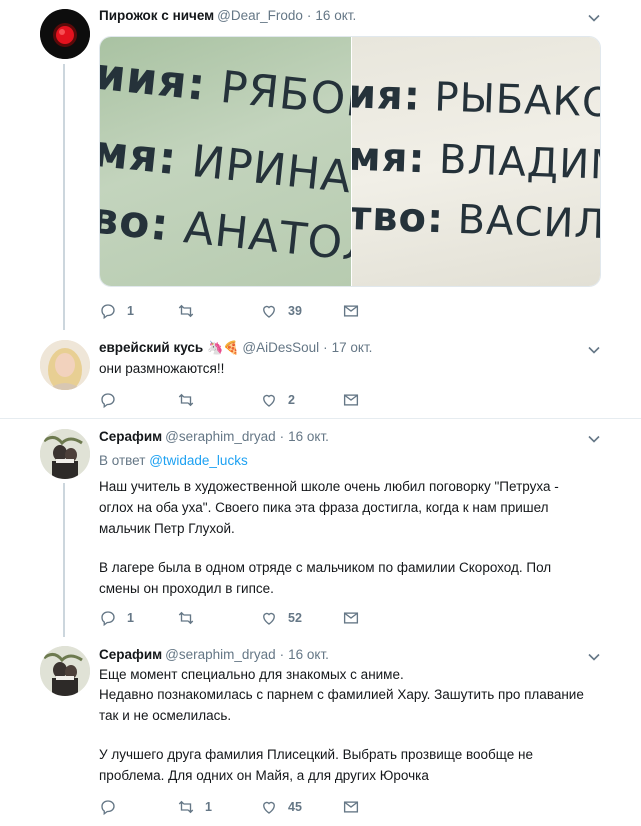 Image resolution: width=641 pixels, height=826 pixels. Describe the element at coordinates (295, 311) in the screenshot. I see `like-count: 39` at that location.